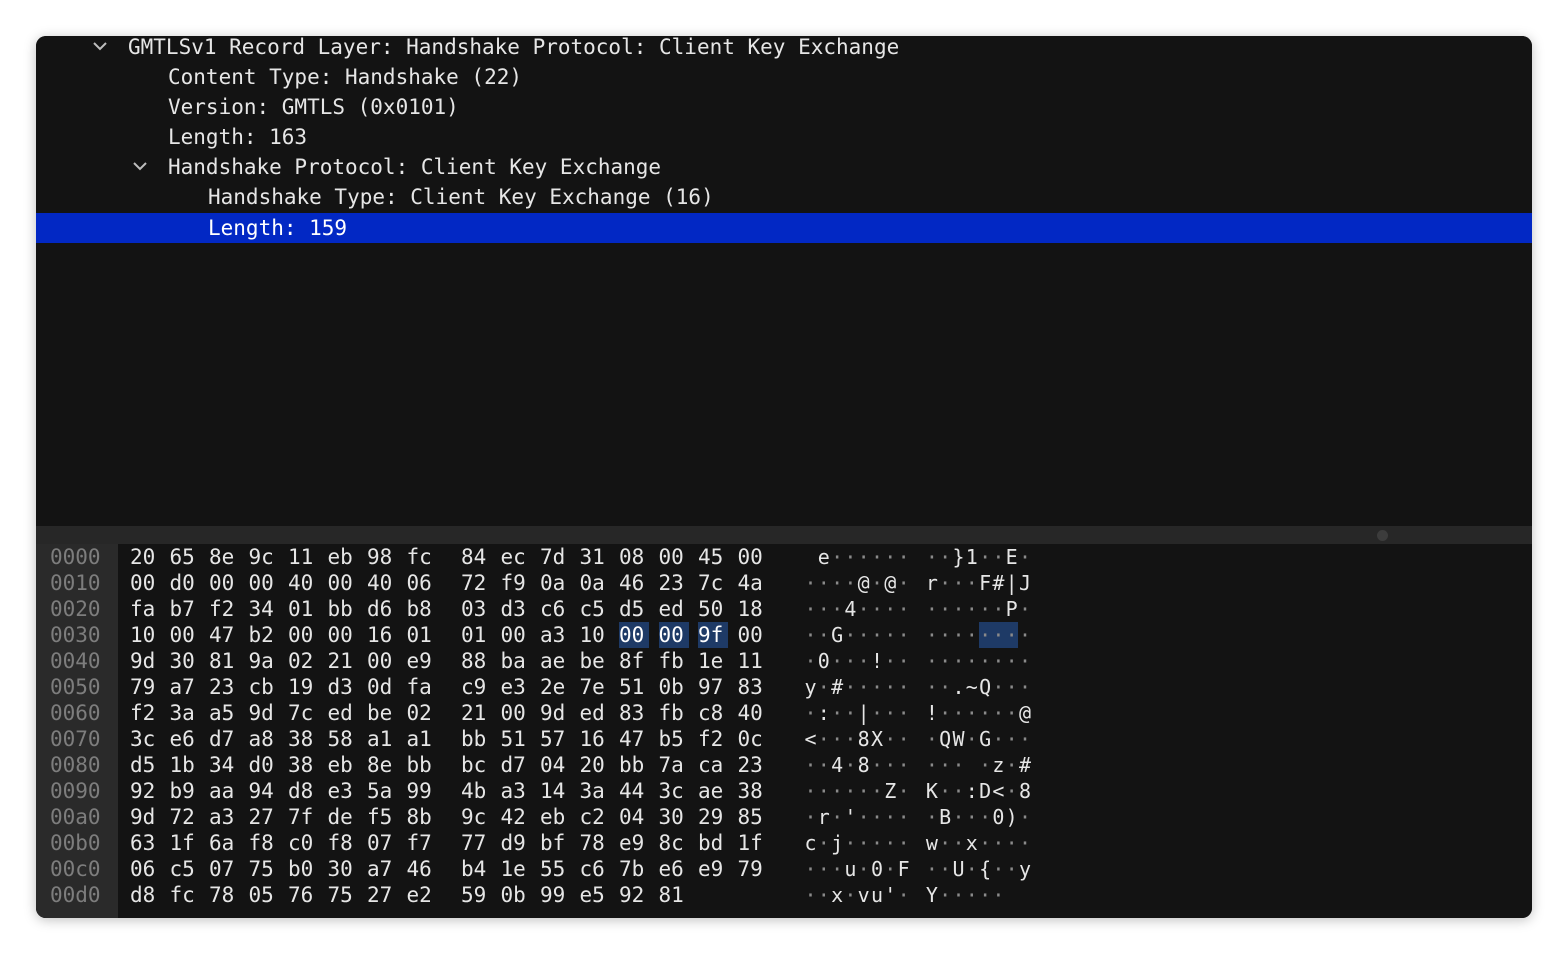  What do you see at coordinates (674, 791) in the screenshot?
I see `hex-byte: 3c` at bounding box center [674, 791].